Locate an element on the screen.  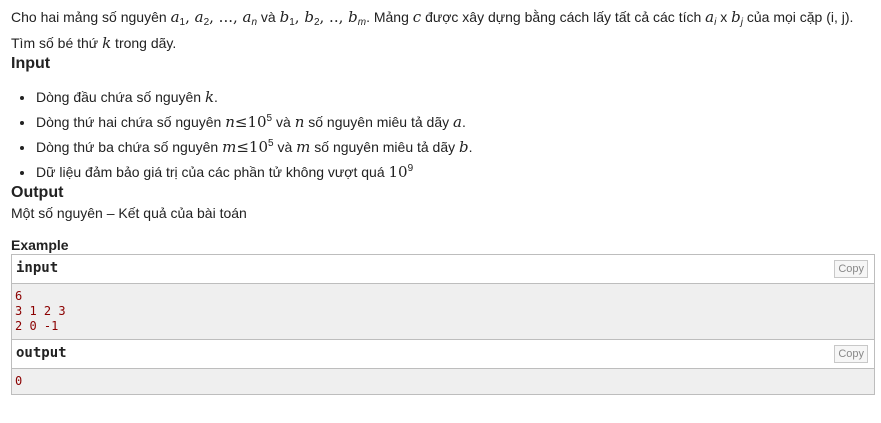
example-output-box: output Copy 0 is located at coordinates (443, 367).